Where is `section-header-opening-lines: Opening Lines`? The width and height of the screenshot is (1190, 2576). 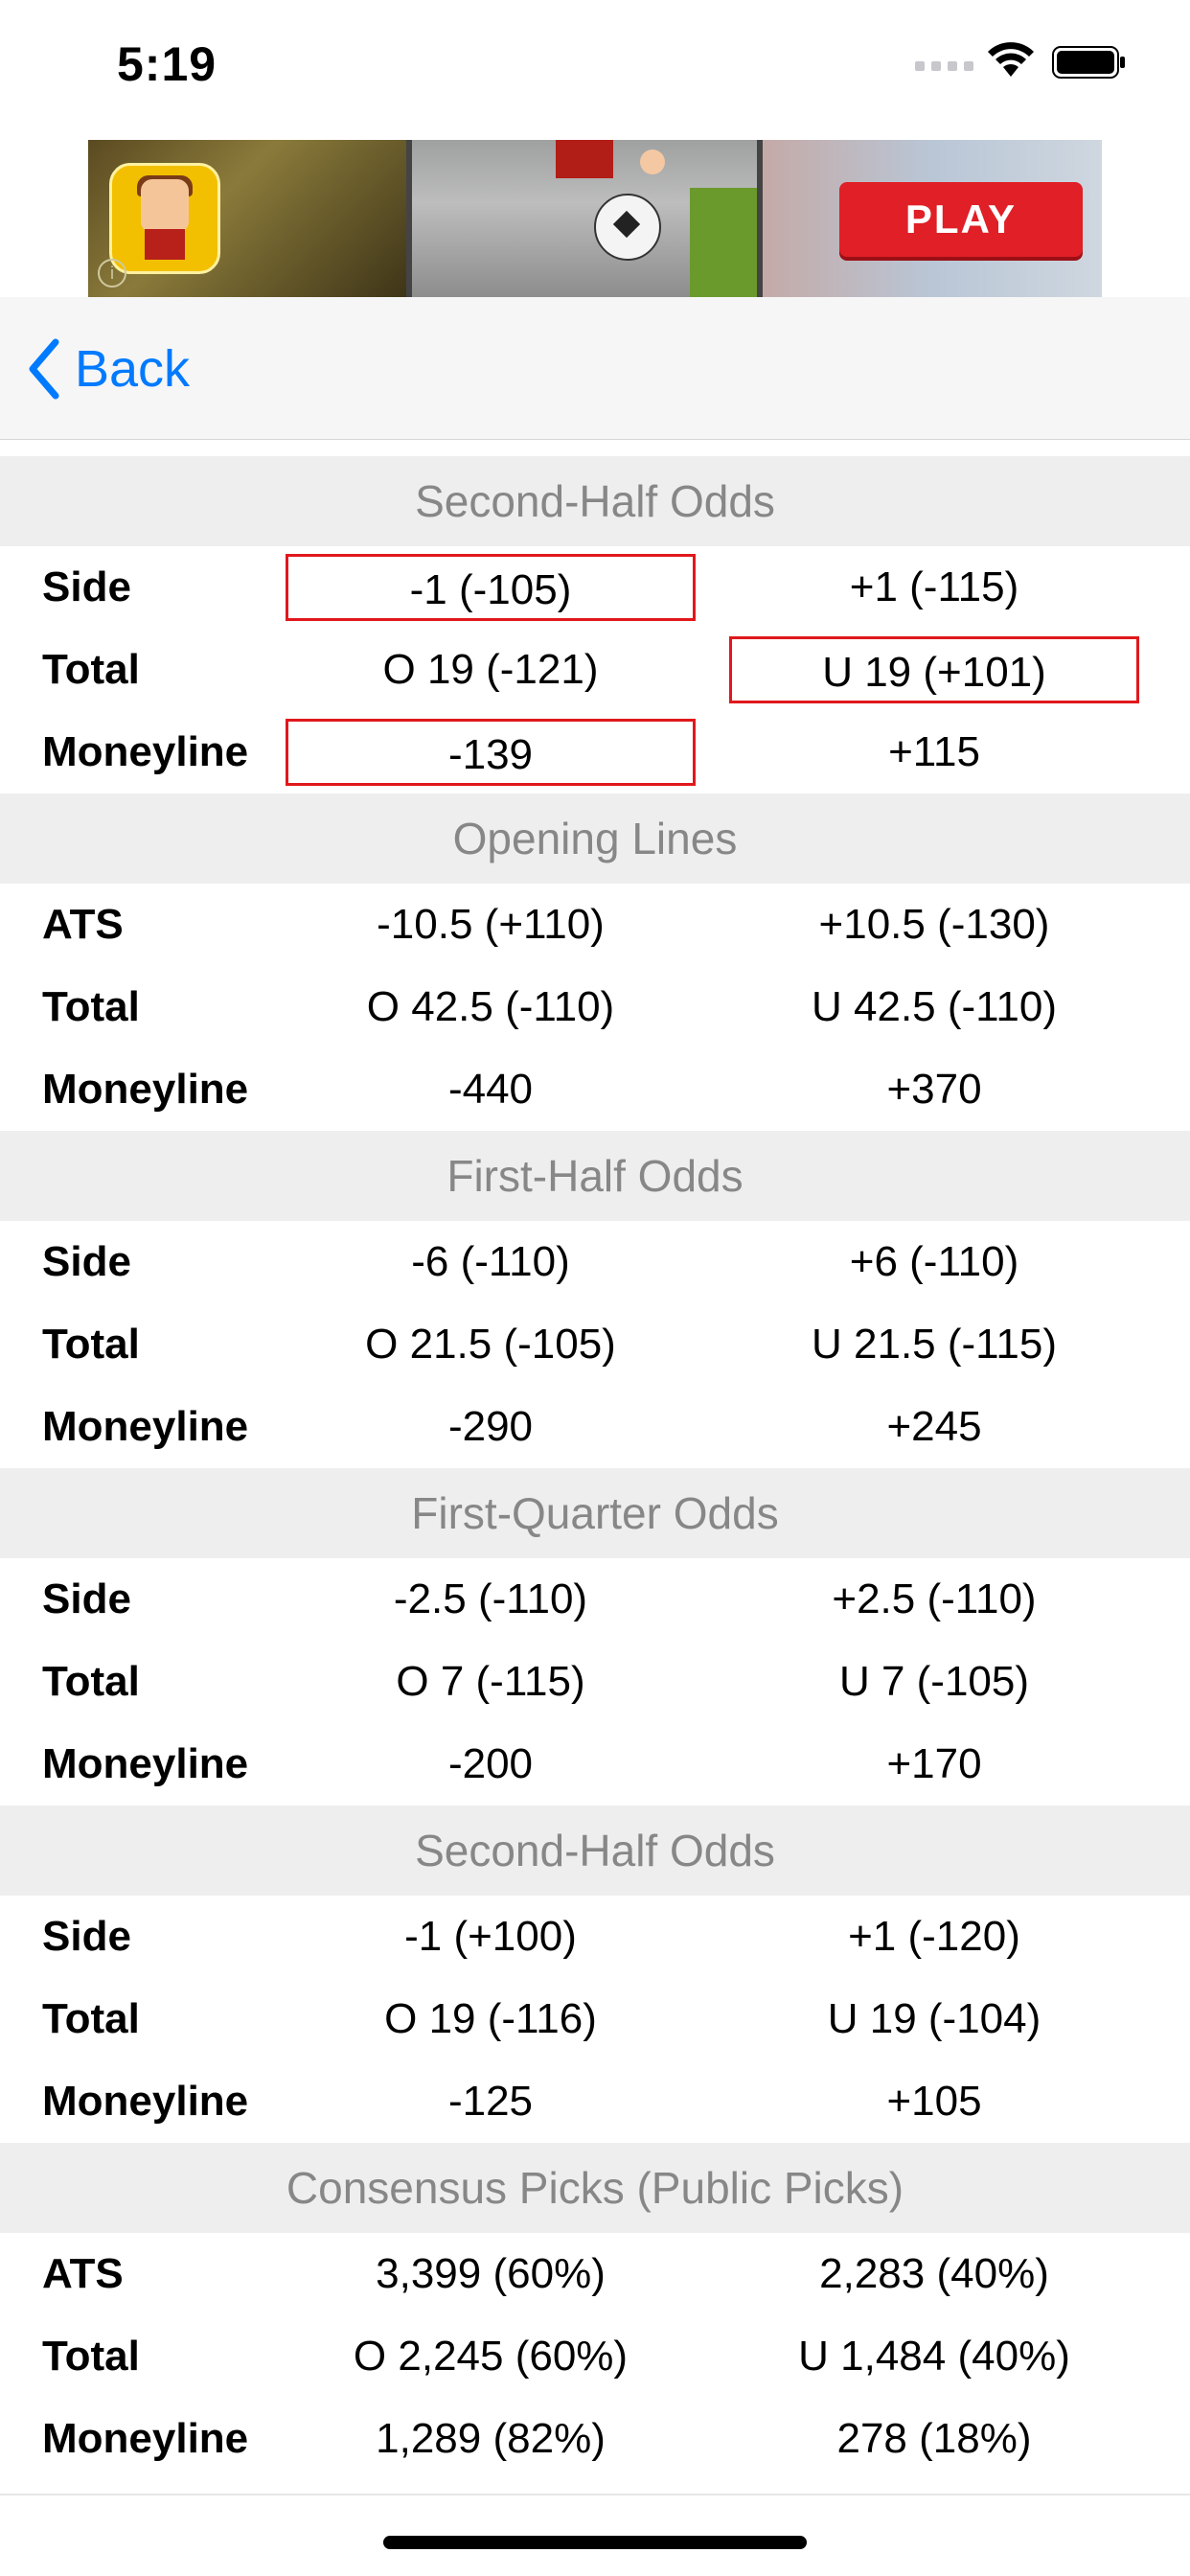
section-header-opening-lines: Opening Lines is located at coordinates (595, 839).